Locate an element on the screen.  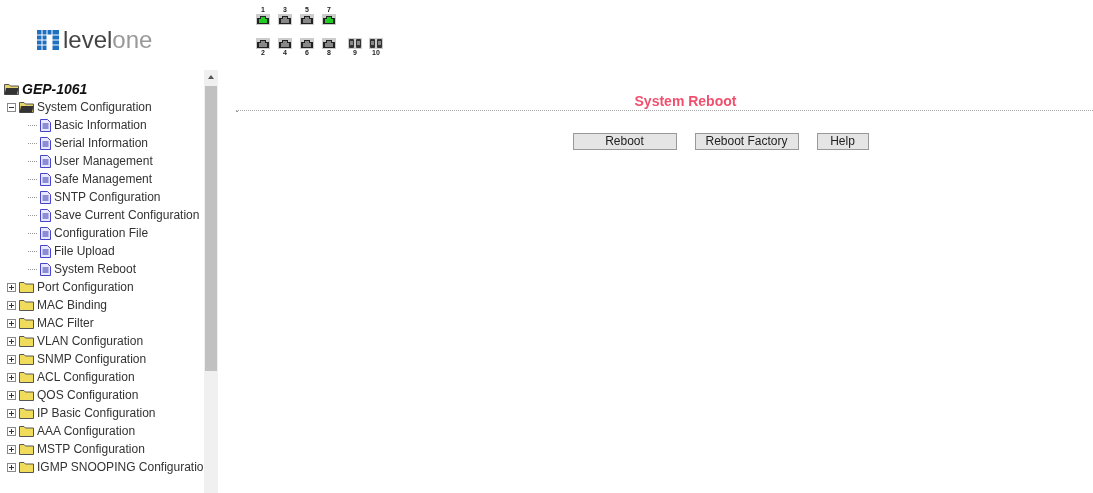
page-title: System Reboot is located at coordinates (685, 101).